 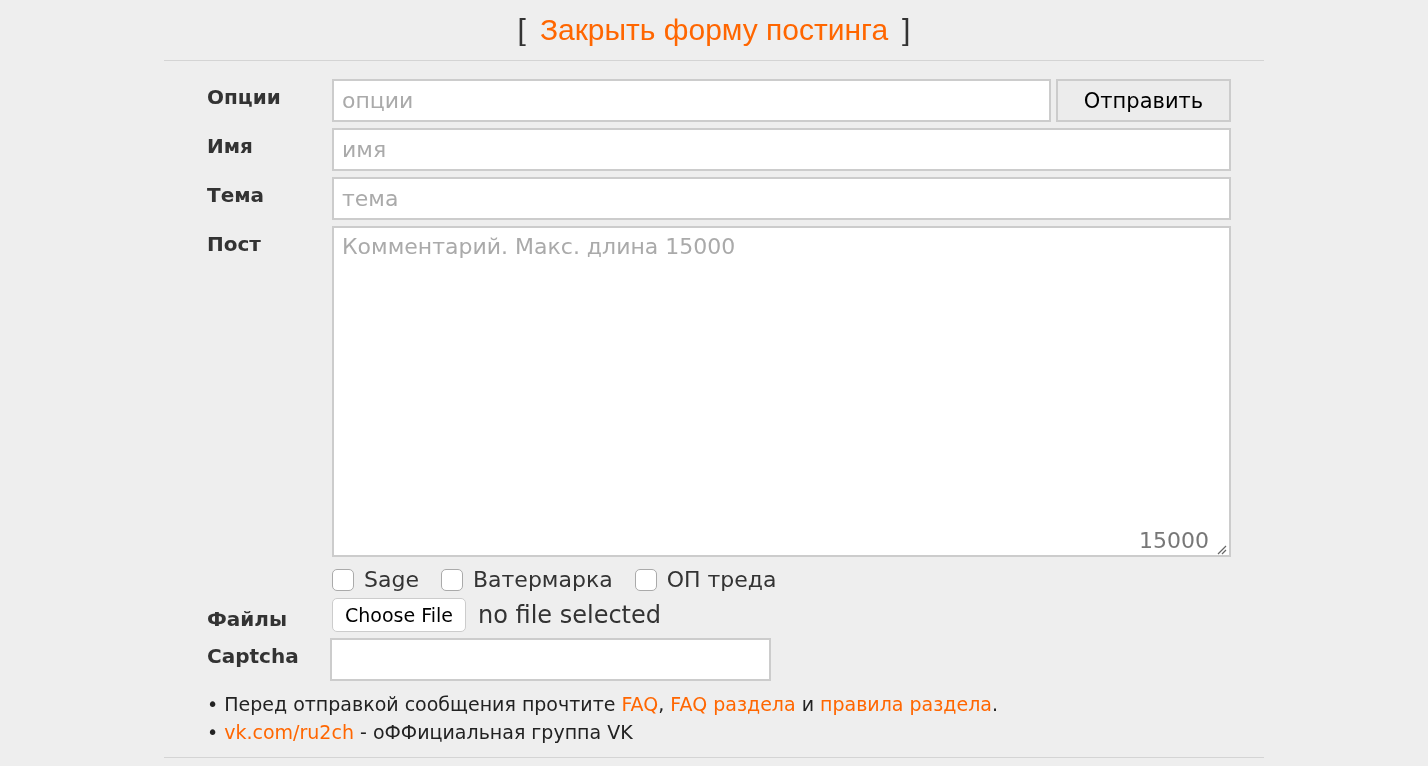 What do you see at coordinates (248, 618) in the screenshot?
I see `field-label: Файлы` at bounding box center [248, 618].